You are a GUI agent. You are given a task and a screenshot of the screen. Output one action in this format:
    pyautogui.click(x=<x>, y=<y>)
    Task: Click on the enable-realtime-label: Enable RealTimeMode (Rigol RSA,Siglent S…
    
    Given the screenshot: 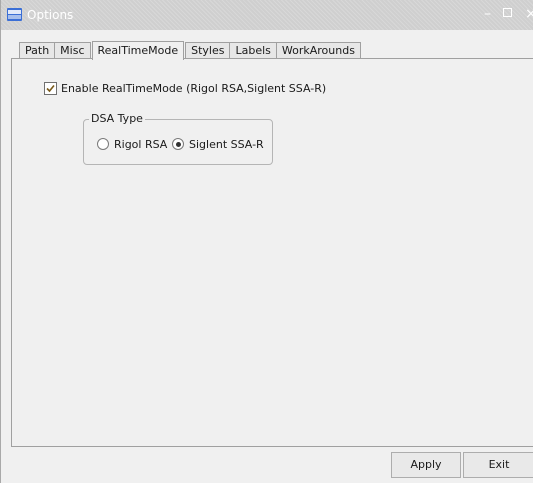 What is the action you would take?
    pyautogui.click(x=194, y=88)
    